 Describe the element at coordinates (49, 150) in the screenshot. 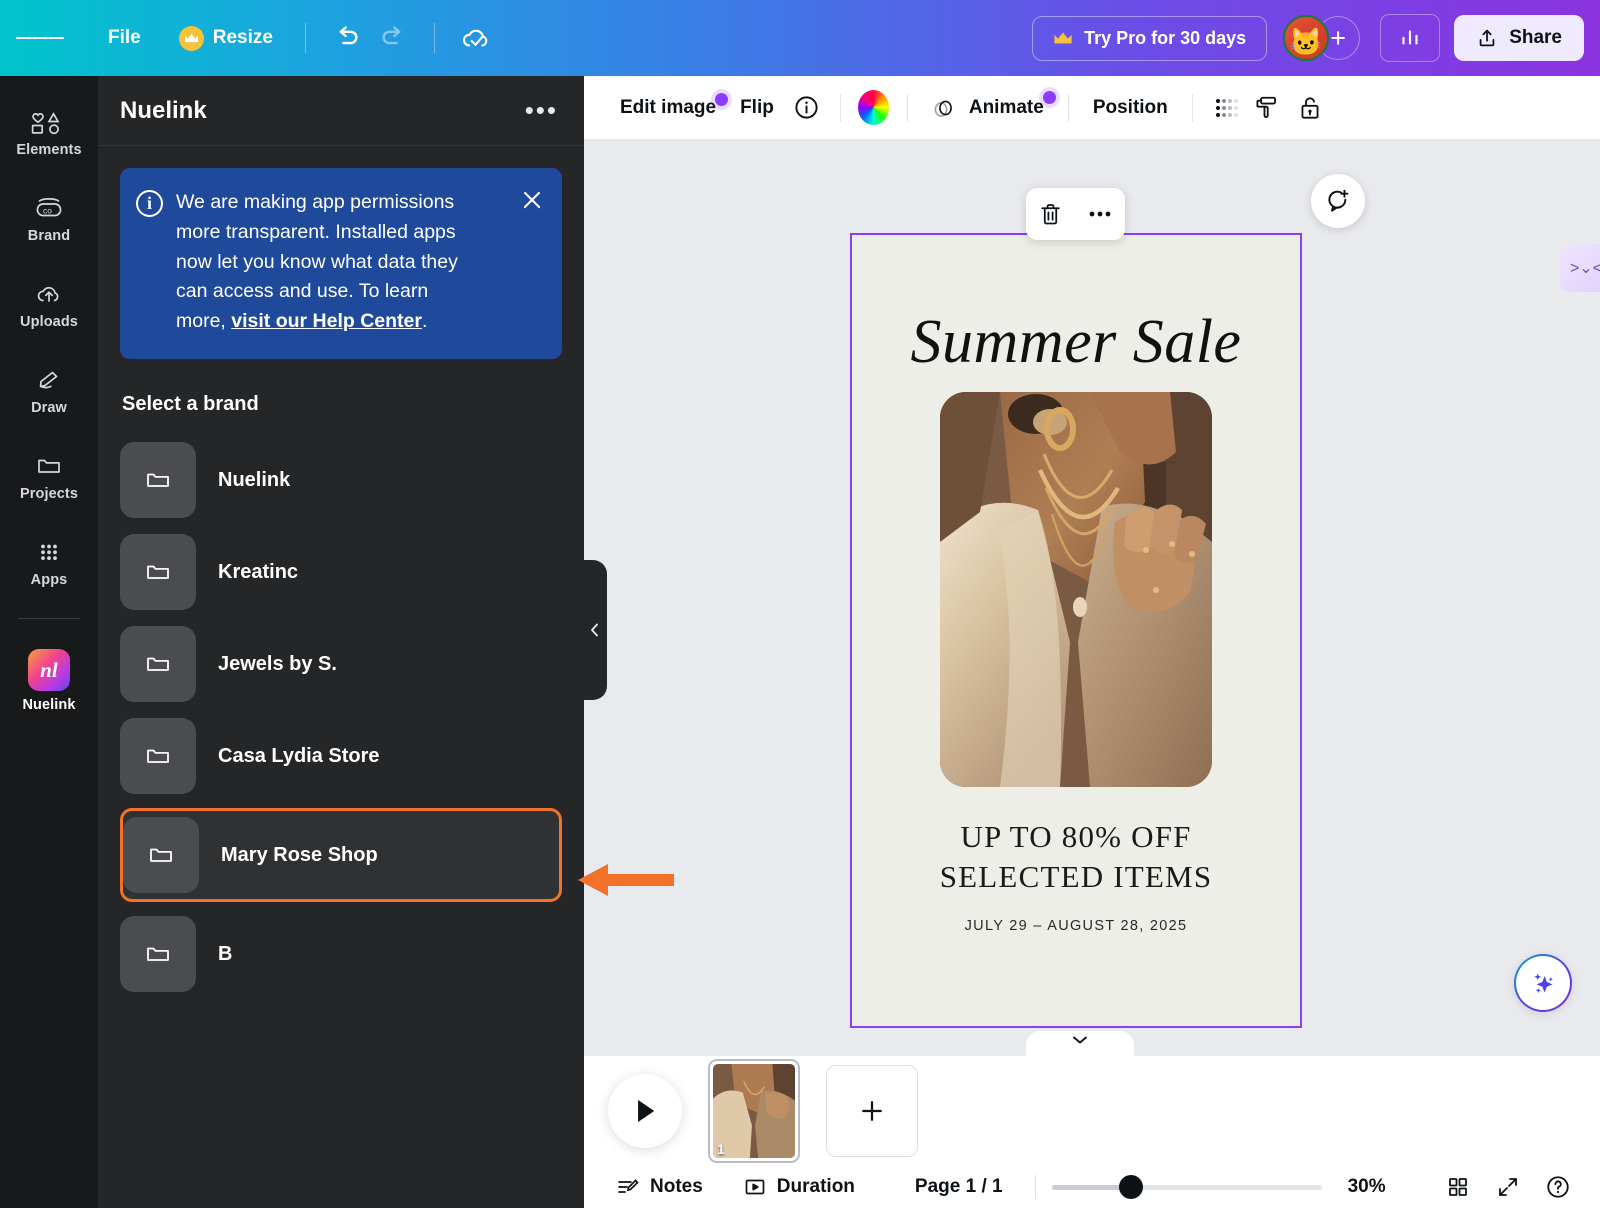

I see `sidebar-item-label: Elements` at that location.